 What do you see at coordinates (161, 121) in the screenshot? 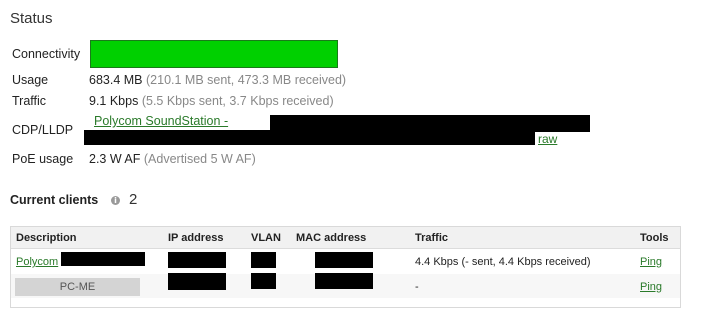
I see `cdp-lldp-device-link: Polycom SoundStation -` at bounding box center [161, 121].